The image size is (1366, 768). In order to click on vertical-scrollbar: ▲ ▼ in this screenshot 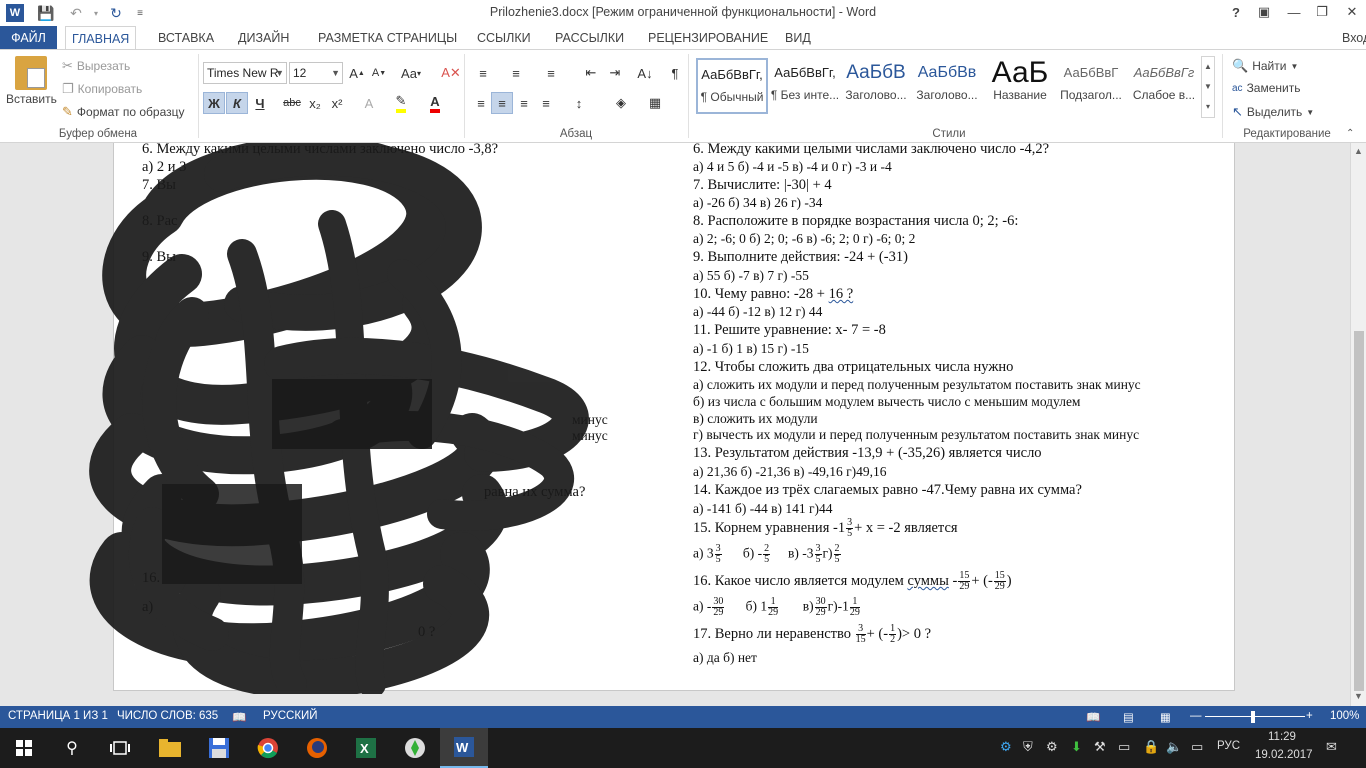, I will do `click(1358, 424)`.